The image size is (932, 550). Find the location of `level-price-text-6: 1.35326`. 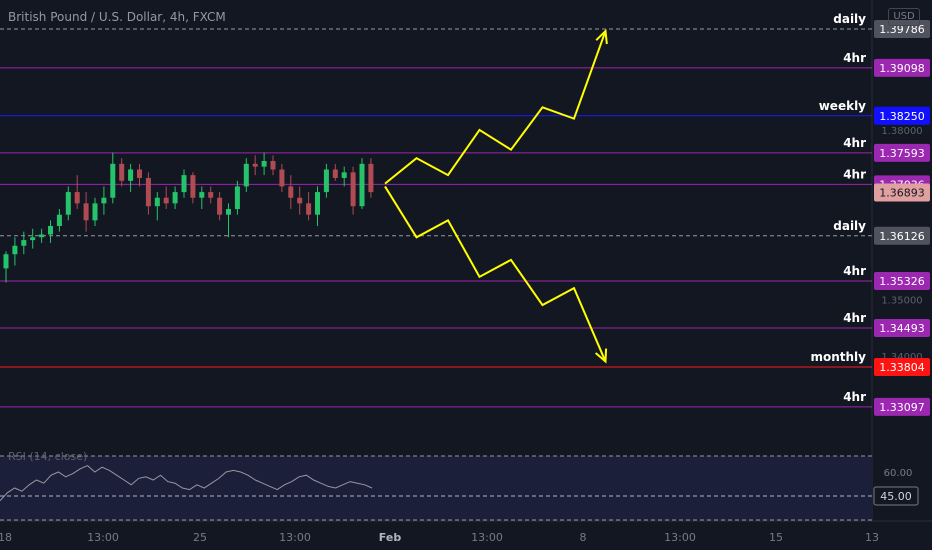

level-price-text-6: 1.35326 is located at coordinates (902, 281).